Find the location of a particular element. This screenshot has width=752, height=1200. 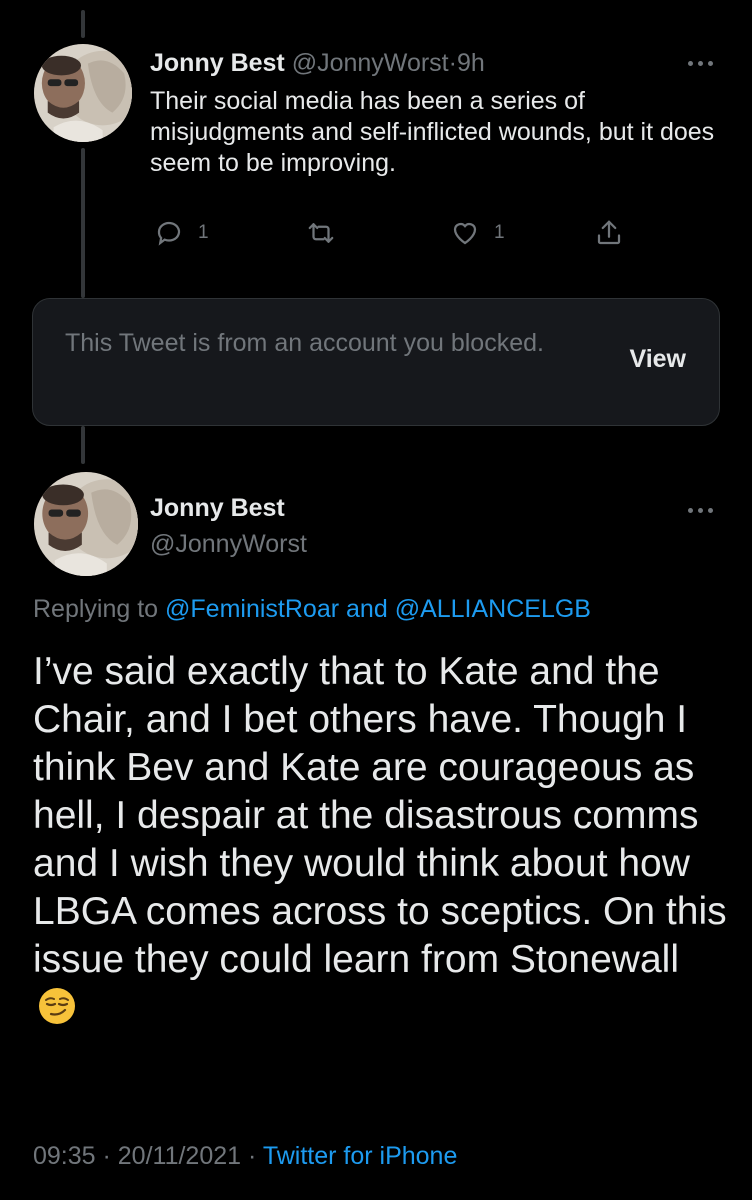

tweet2-source: Twitter for iPhone is located at coordinates (360, 1156).